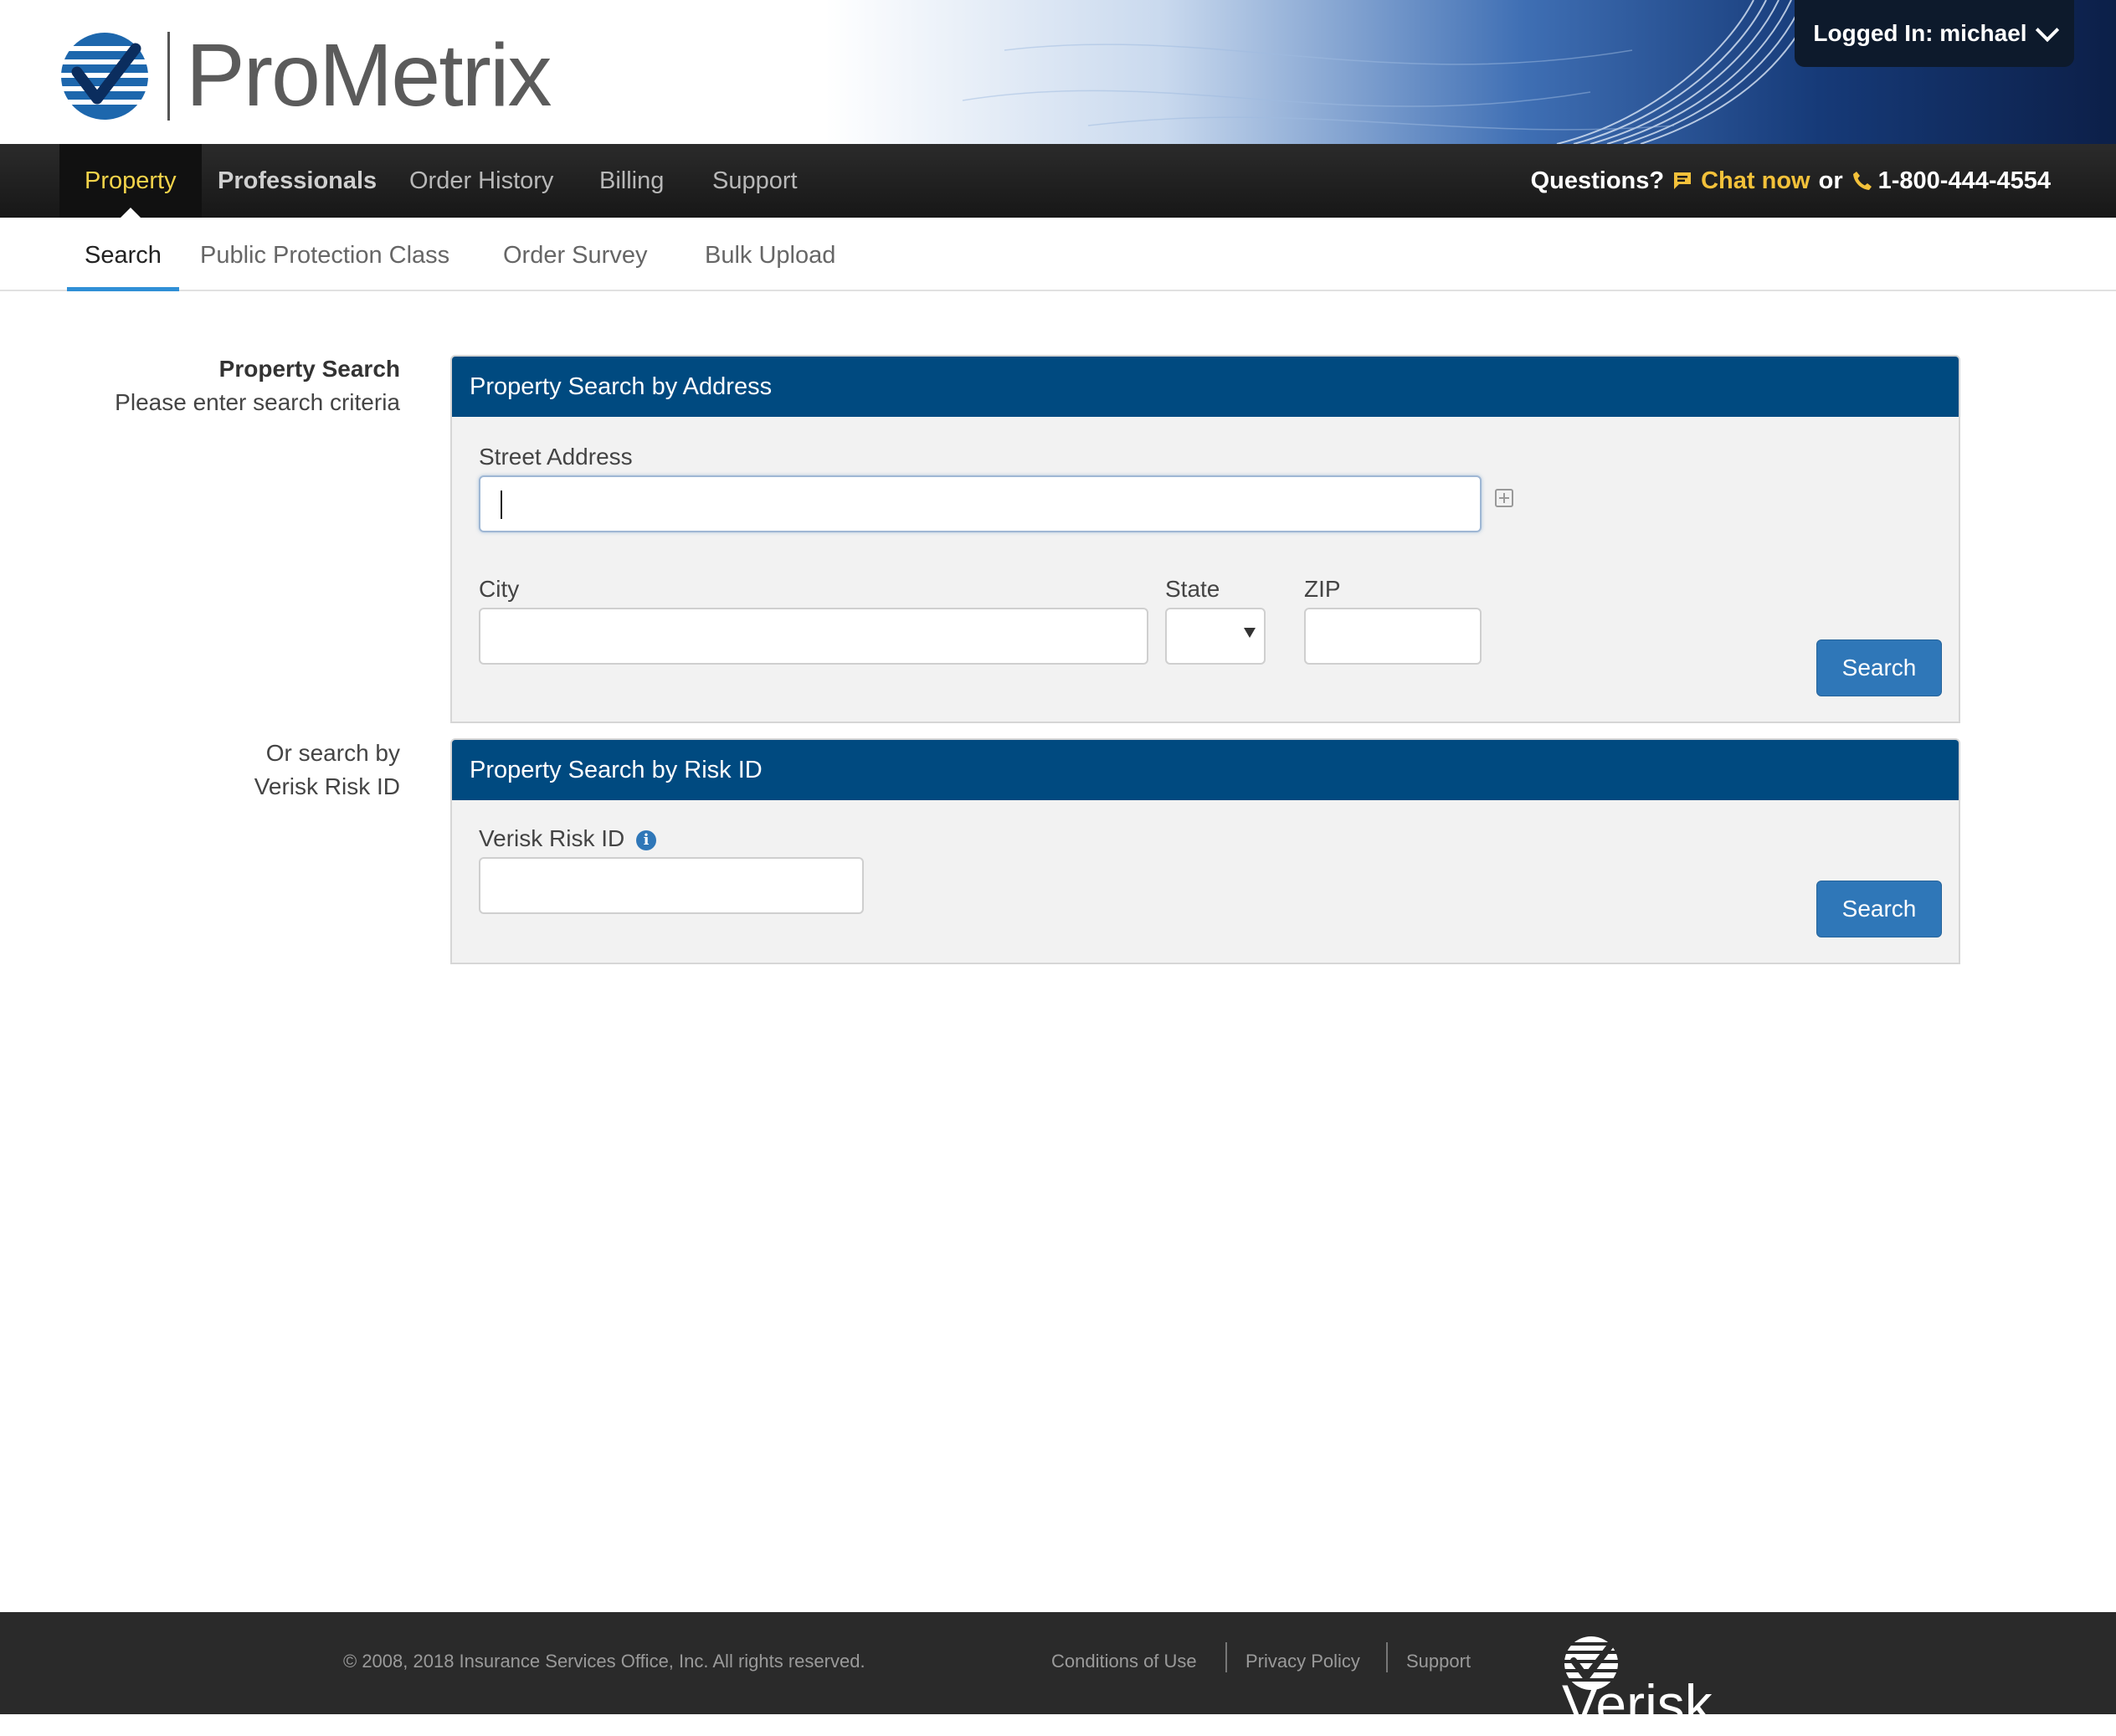  I want to click on subtab-search: Search, so click(123, 254).